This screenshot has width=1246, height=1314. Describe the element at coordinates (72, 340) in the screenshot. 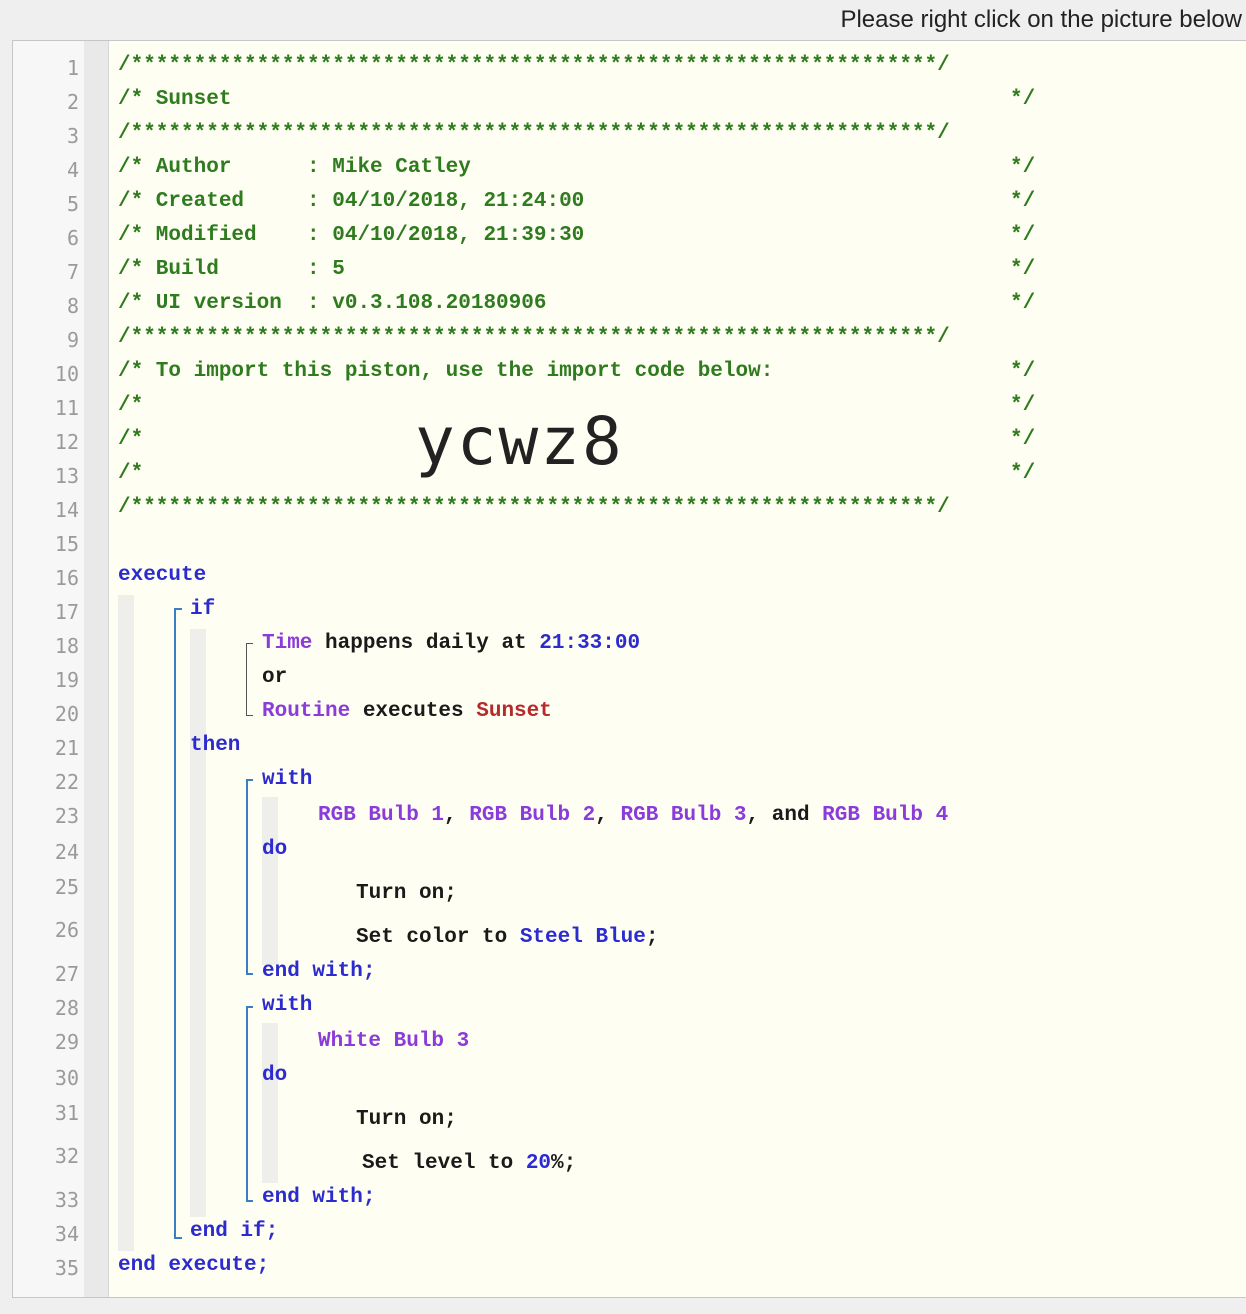

I see `line-number: 9` at that location.